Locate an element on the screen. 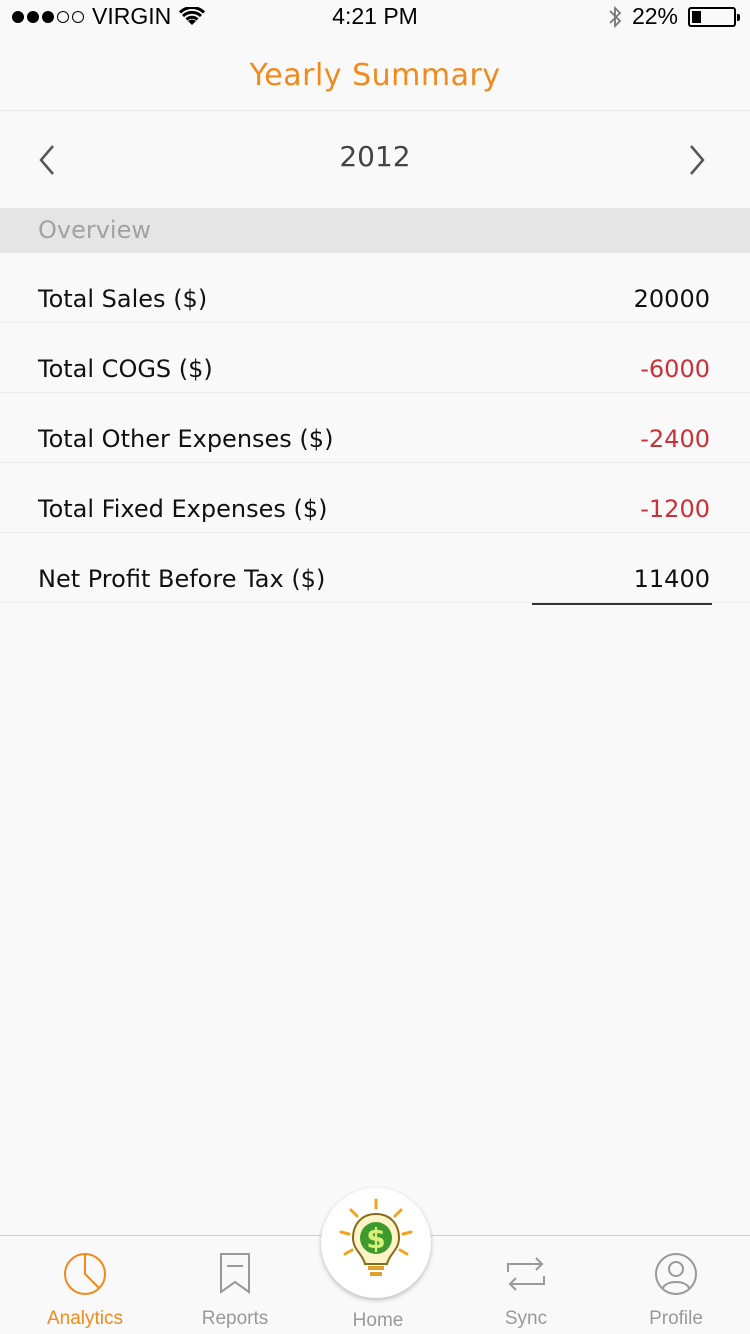  tab-profile: Profile is located at coordinates (675, 1285).